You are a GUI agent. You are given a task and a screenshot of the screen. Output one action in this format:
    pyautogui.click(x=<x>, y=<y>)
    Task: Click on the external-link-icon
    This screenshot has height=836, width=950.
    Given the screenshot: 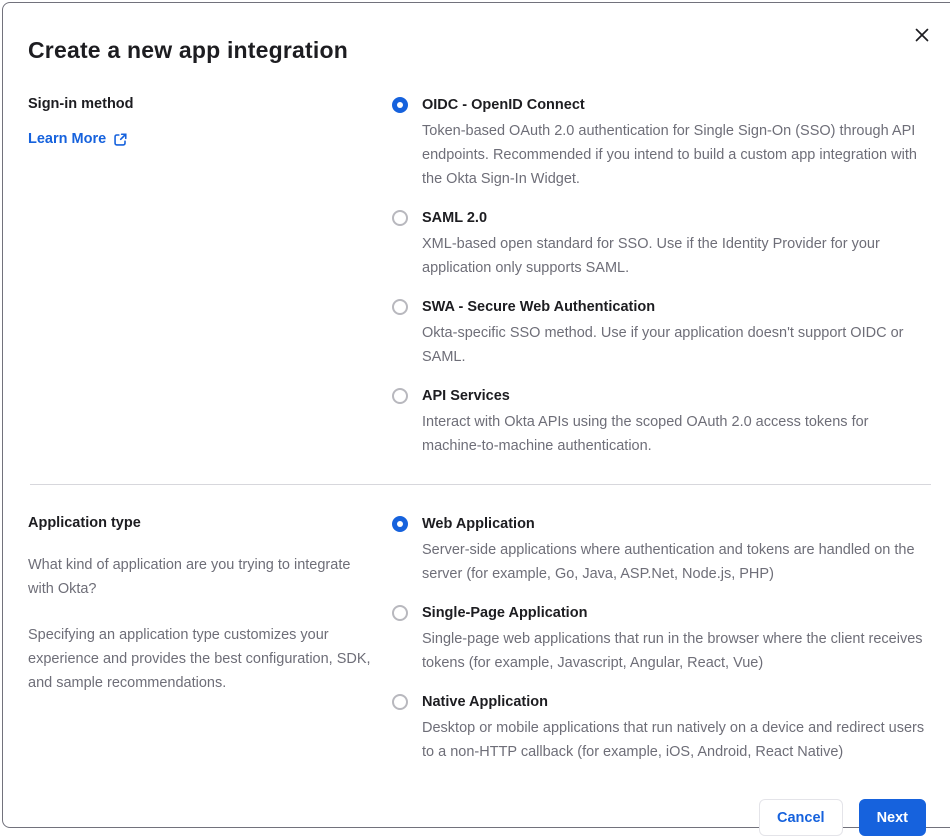 What is the action you would take?
    pyautogui.click(x=120, y=139)
    